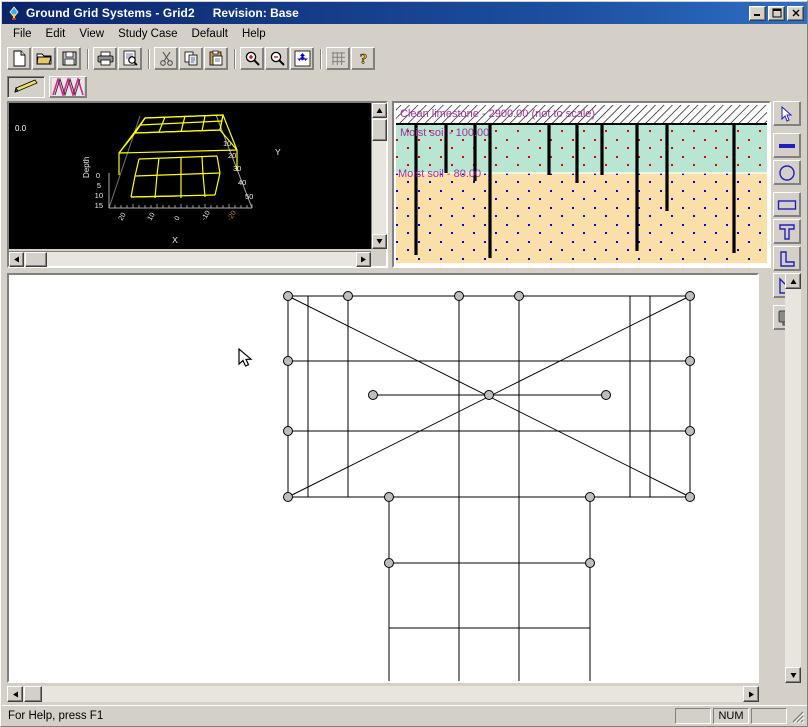 The height and width of the screenshot is (727, 808). I want to click on moist-soil-lower-label: Moist soil - 80.00, so click(439, 174).